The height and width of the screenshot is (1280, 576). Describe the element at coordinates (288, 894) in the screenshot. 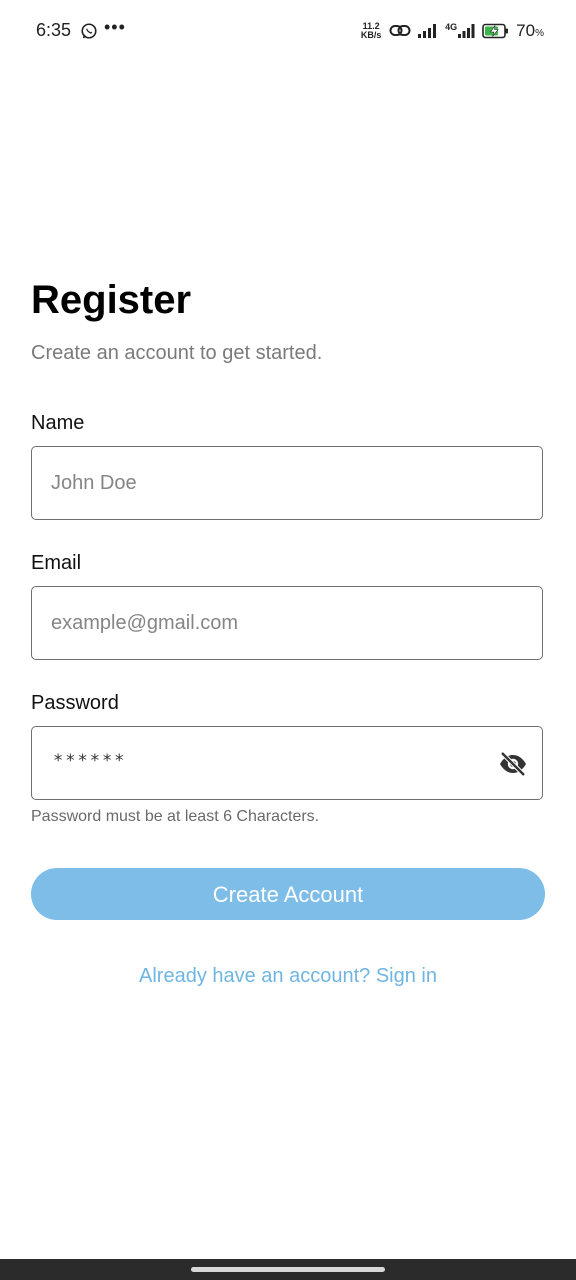

I see `create-account-button: Create Account` at that location.